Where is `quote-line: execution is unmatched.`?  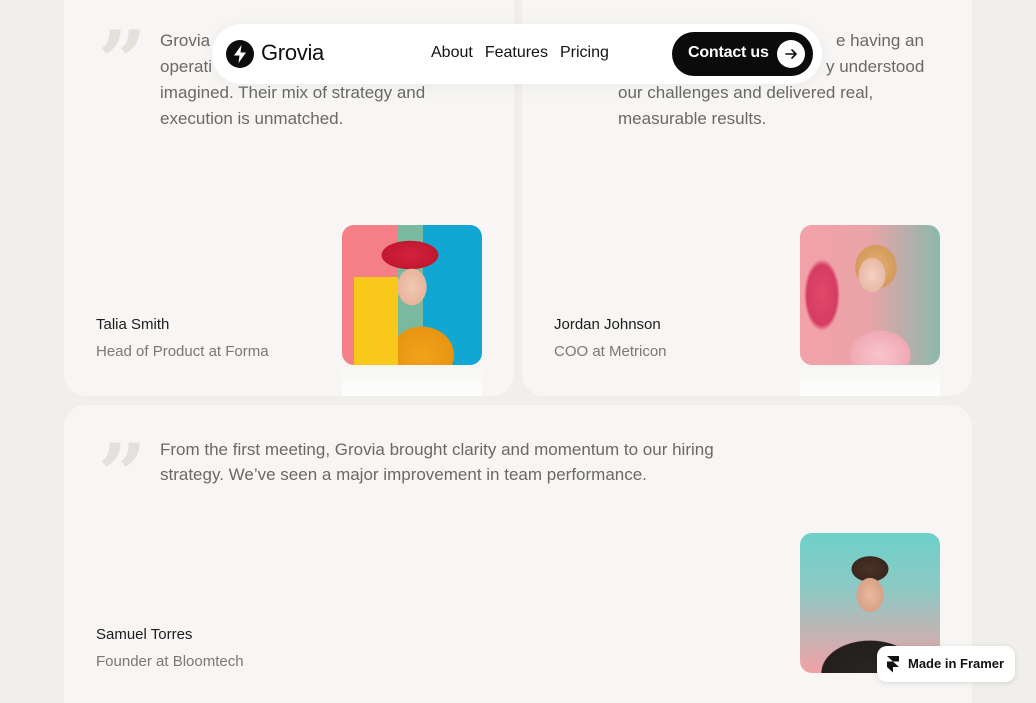 quote-line: execution is unmatched. is located at coordinates (252, 118).